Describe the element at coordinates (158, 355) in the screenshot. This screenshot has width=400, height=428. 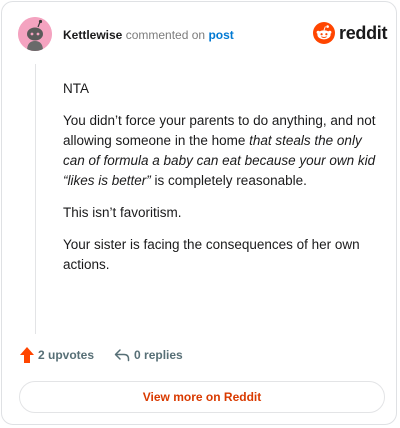
I see `reply-count: 0 replies` at that location.